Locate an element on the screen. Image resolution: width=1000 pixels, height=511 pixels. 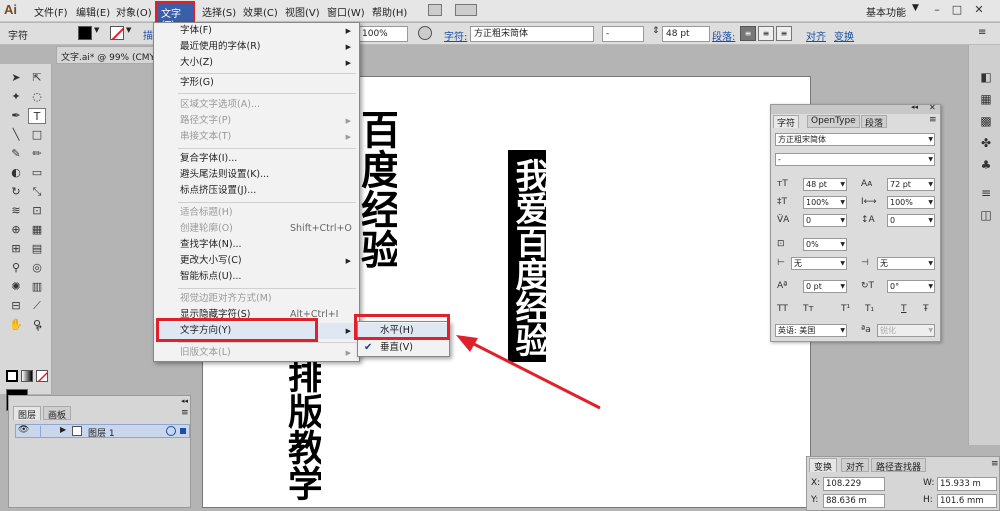
selection-indicator-icon is located at coordinates (183, 431).